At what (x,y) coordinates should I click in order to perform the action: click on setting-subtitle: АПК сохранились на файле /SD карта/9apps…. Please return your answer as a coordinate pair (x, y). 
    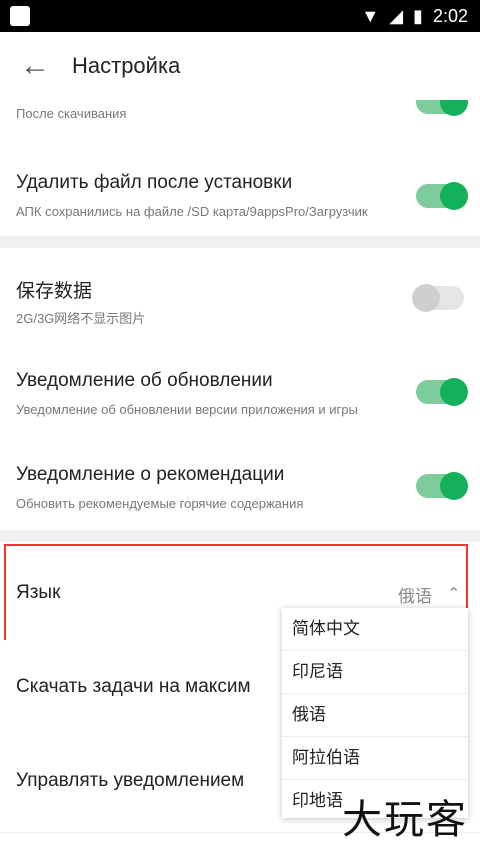
    Looking at the image, I should click on (192, 211).